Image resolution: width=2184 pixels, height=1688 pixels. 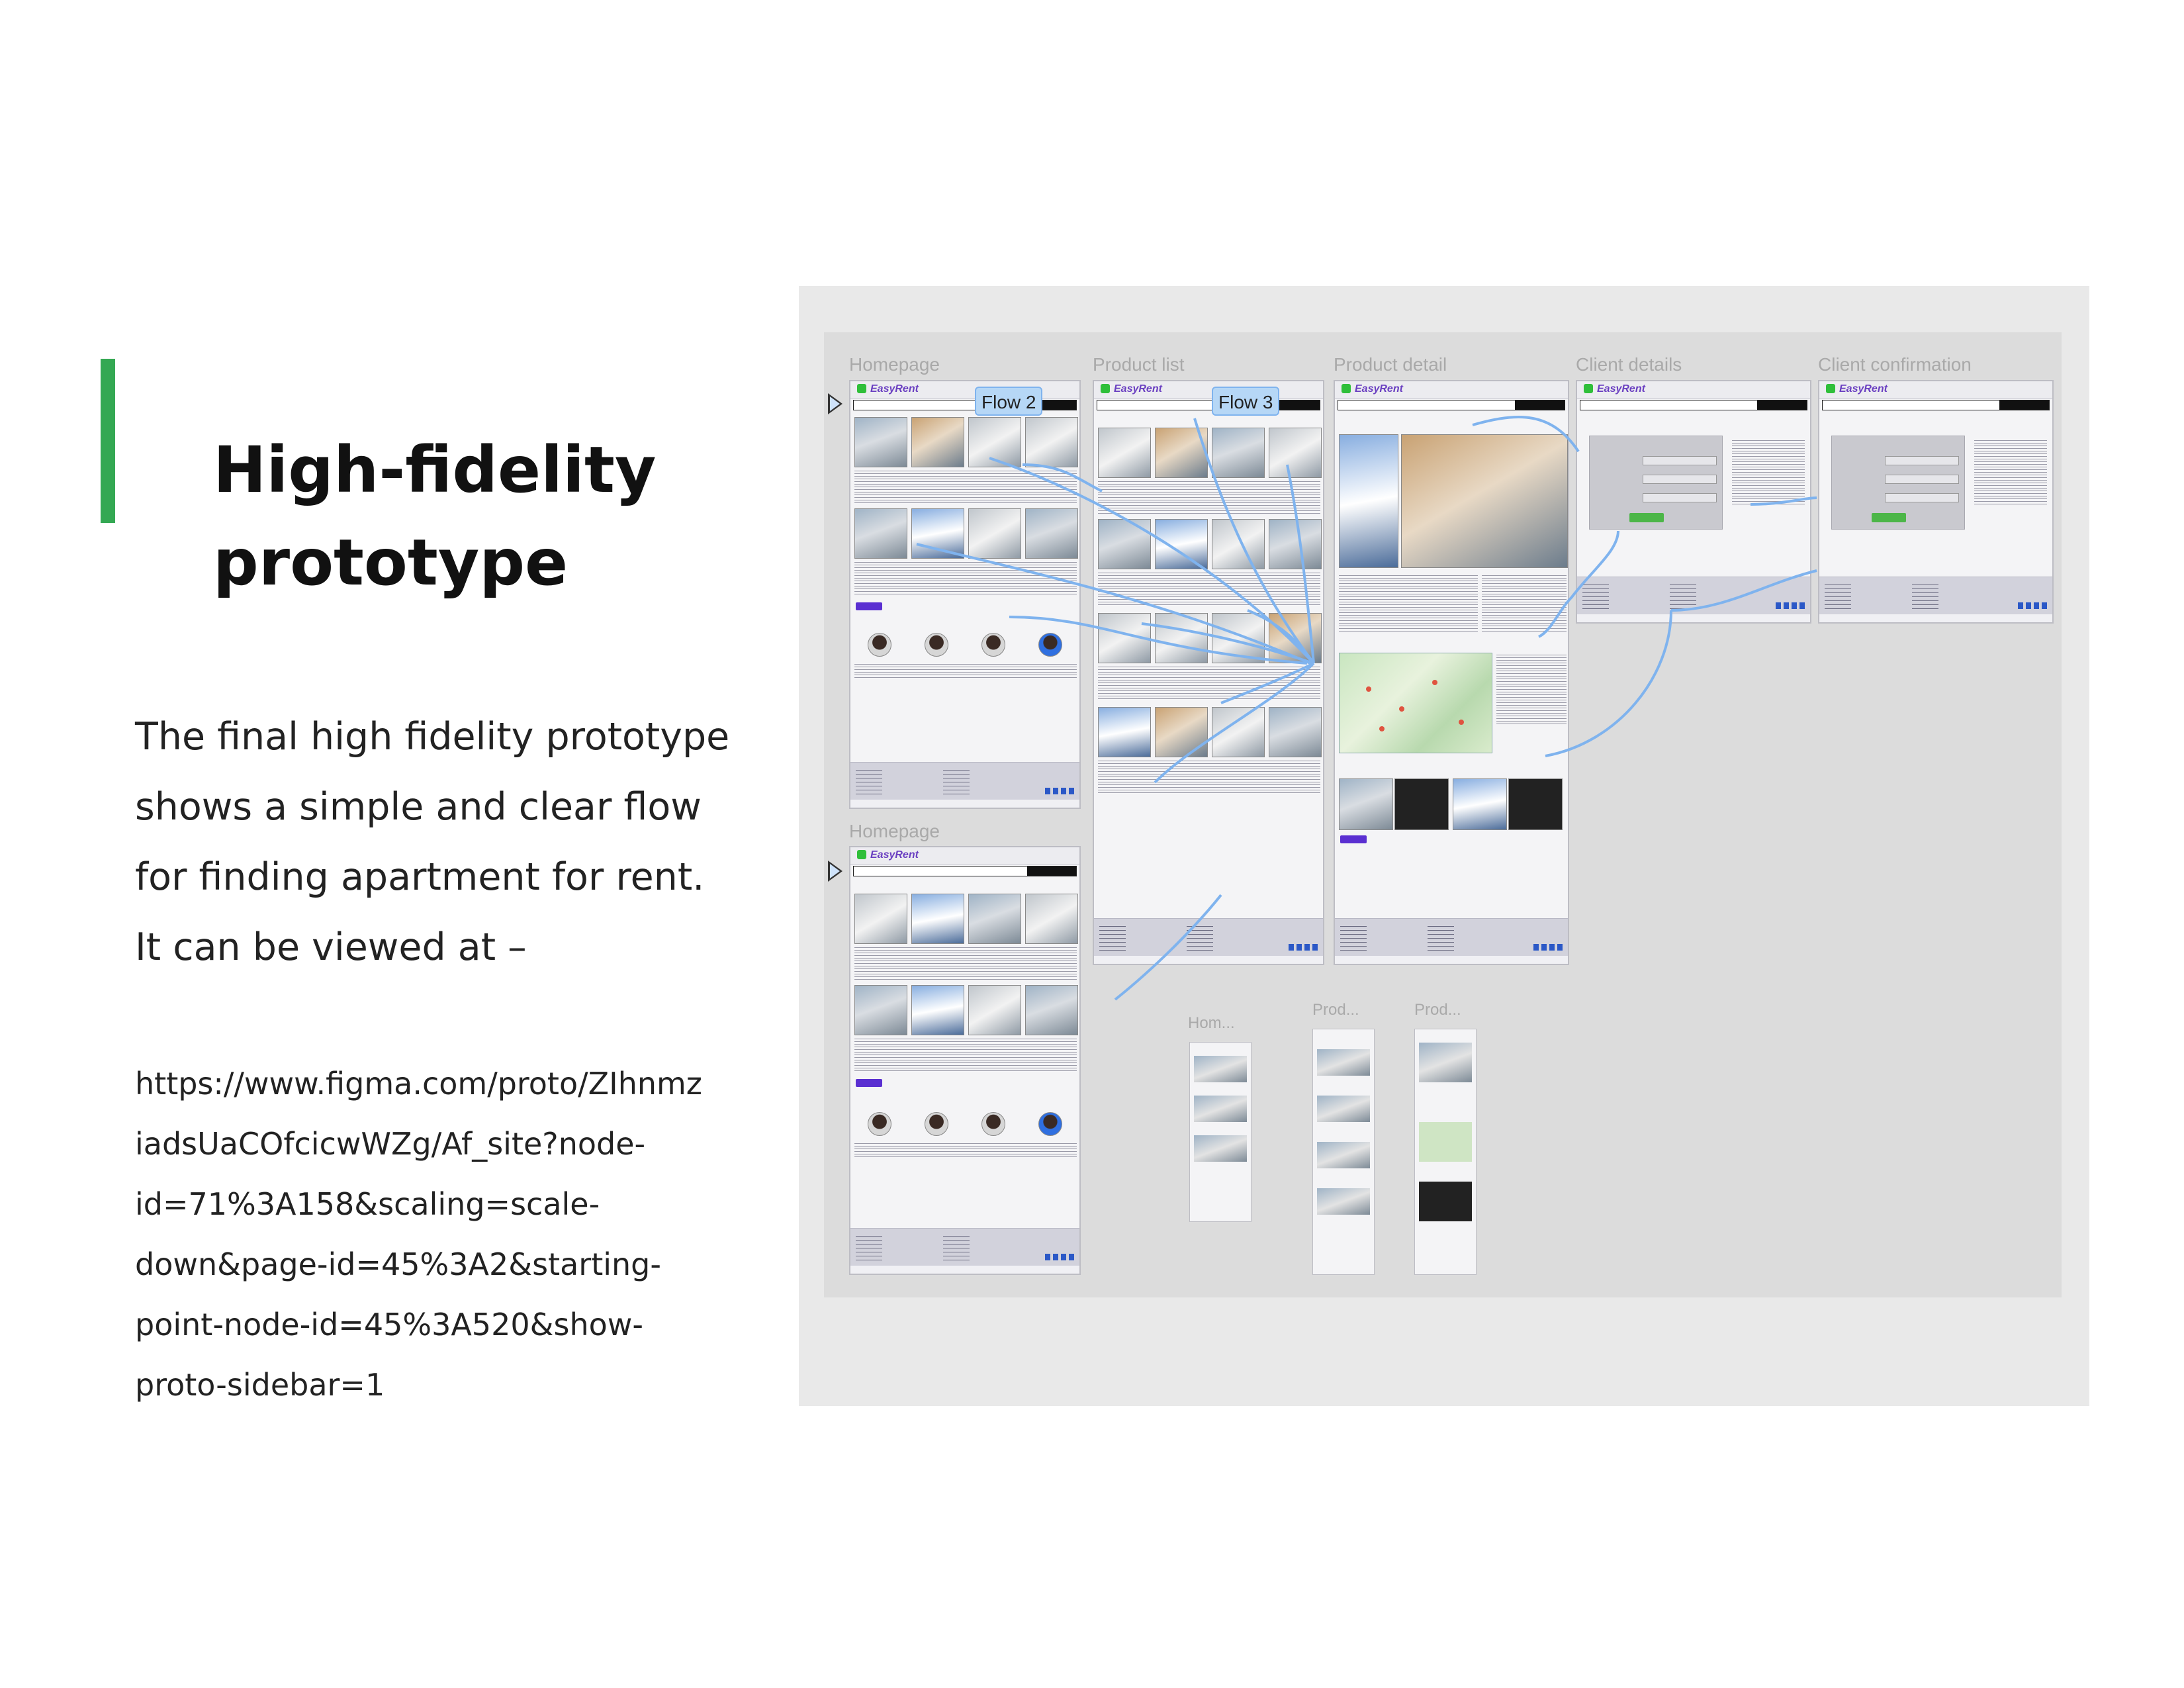 I want to click on flow-tag-flow3: Flow 3, so click(x=1246, y=401).